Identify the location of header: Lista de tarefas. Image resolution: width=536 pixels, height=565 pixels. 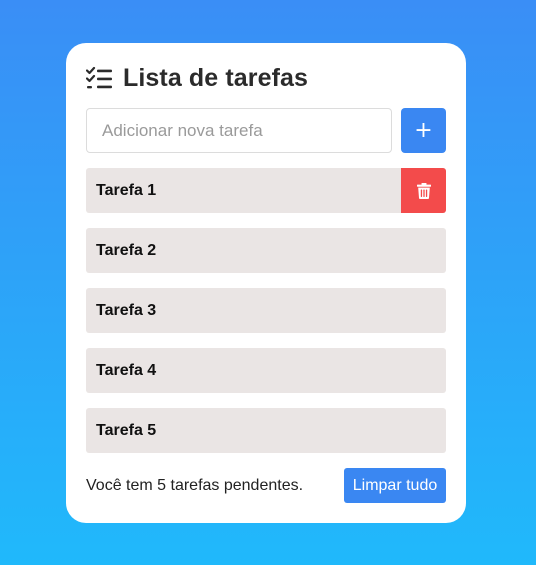
(265, 78).